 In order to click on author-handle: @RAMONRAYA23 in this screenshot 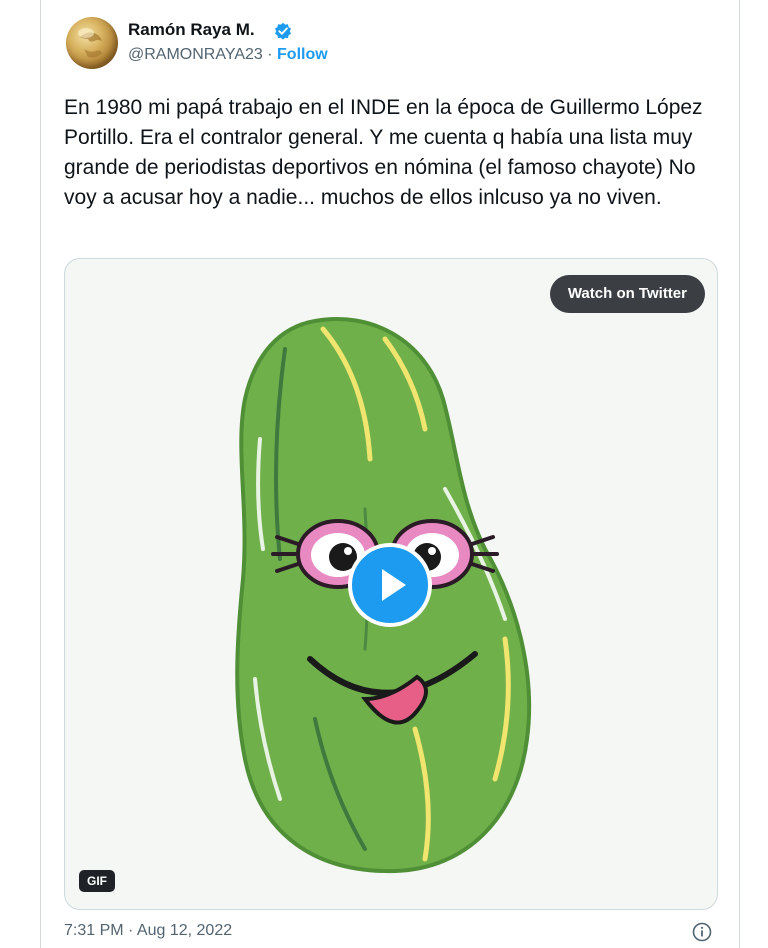, I will do `click(195, 54)`.